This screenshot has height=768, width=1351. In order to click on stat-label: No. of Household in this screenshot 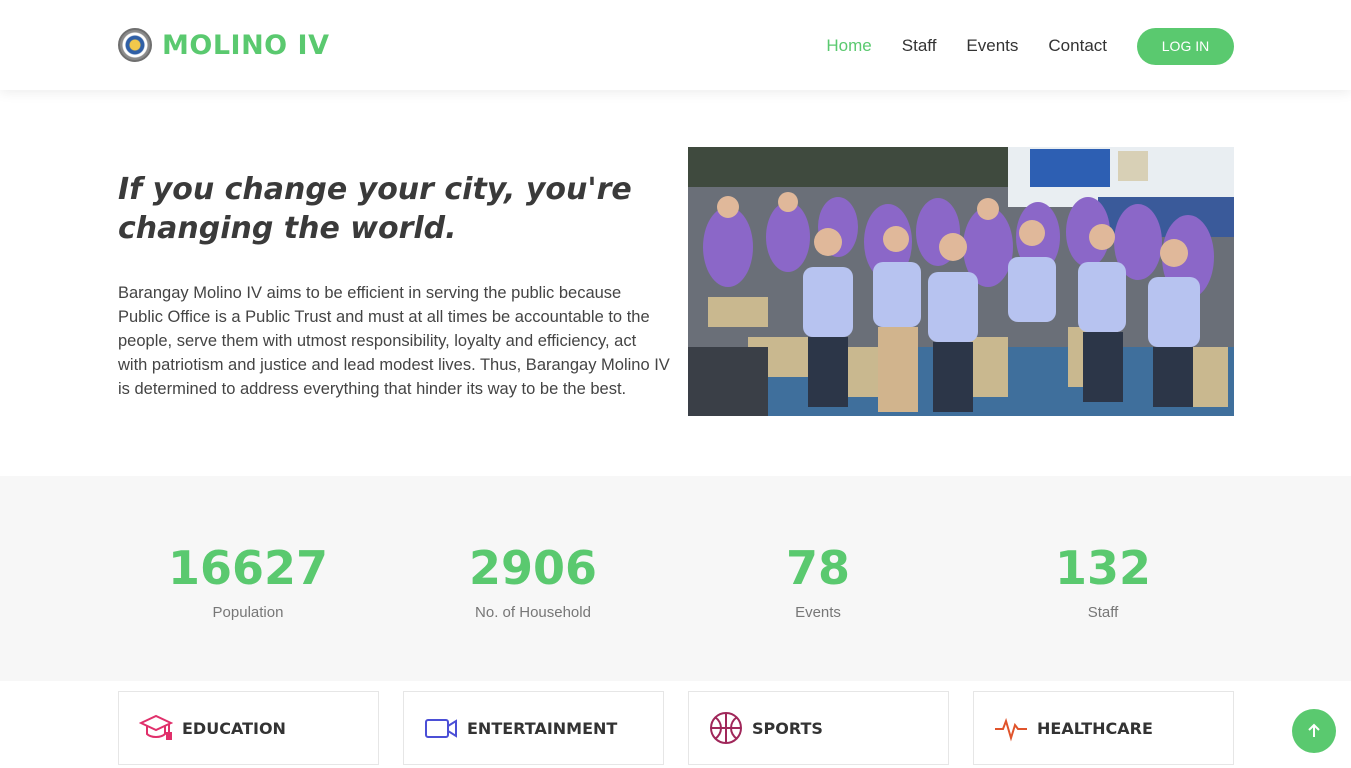, I will do `click(533, 612)`.